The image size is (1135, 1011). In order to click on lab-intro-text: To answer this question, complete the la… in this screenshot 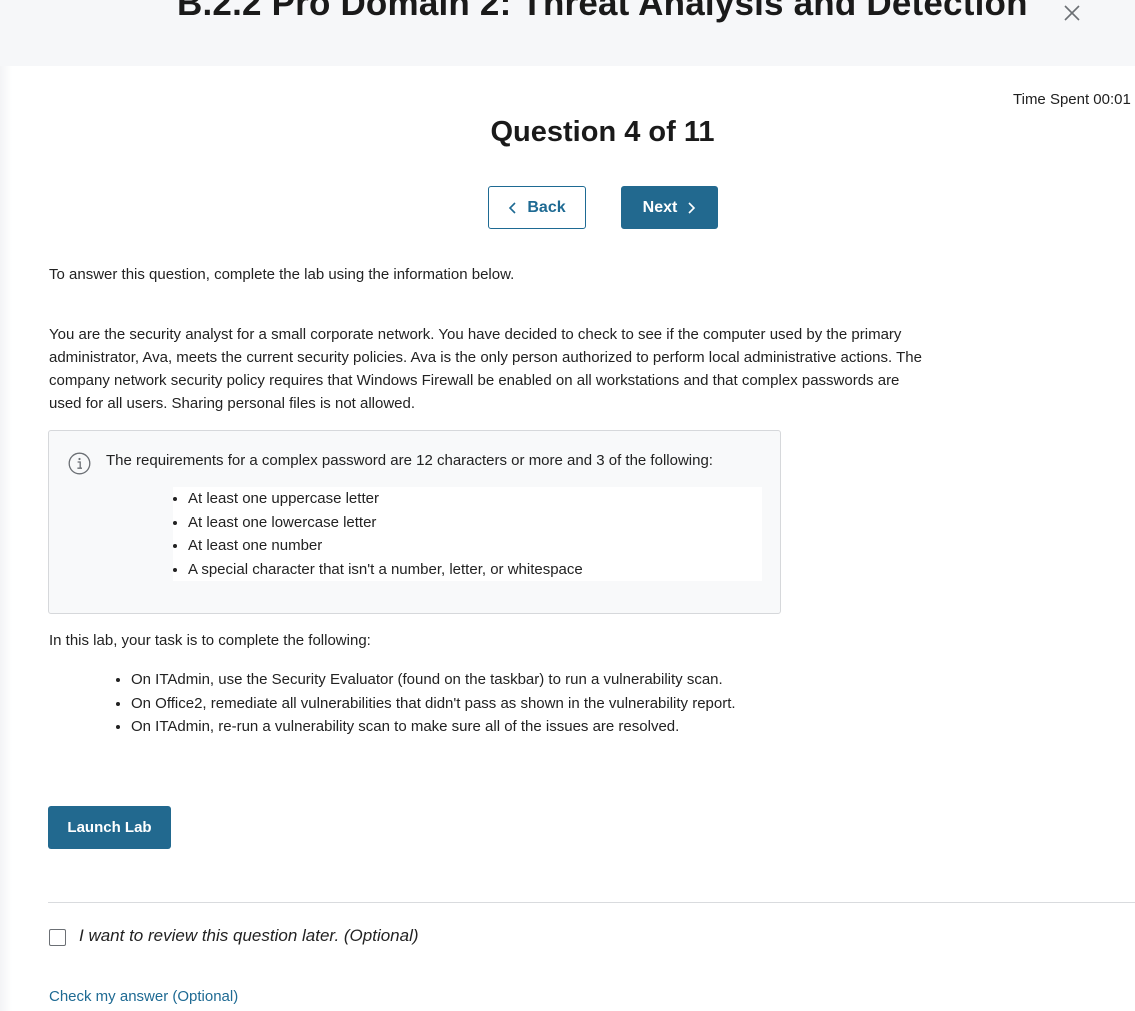, I will do `click(282, 274)`.